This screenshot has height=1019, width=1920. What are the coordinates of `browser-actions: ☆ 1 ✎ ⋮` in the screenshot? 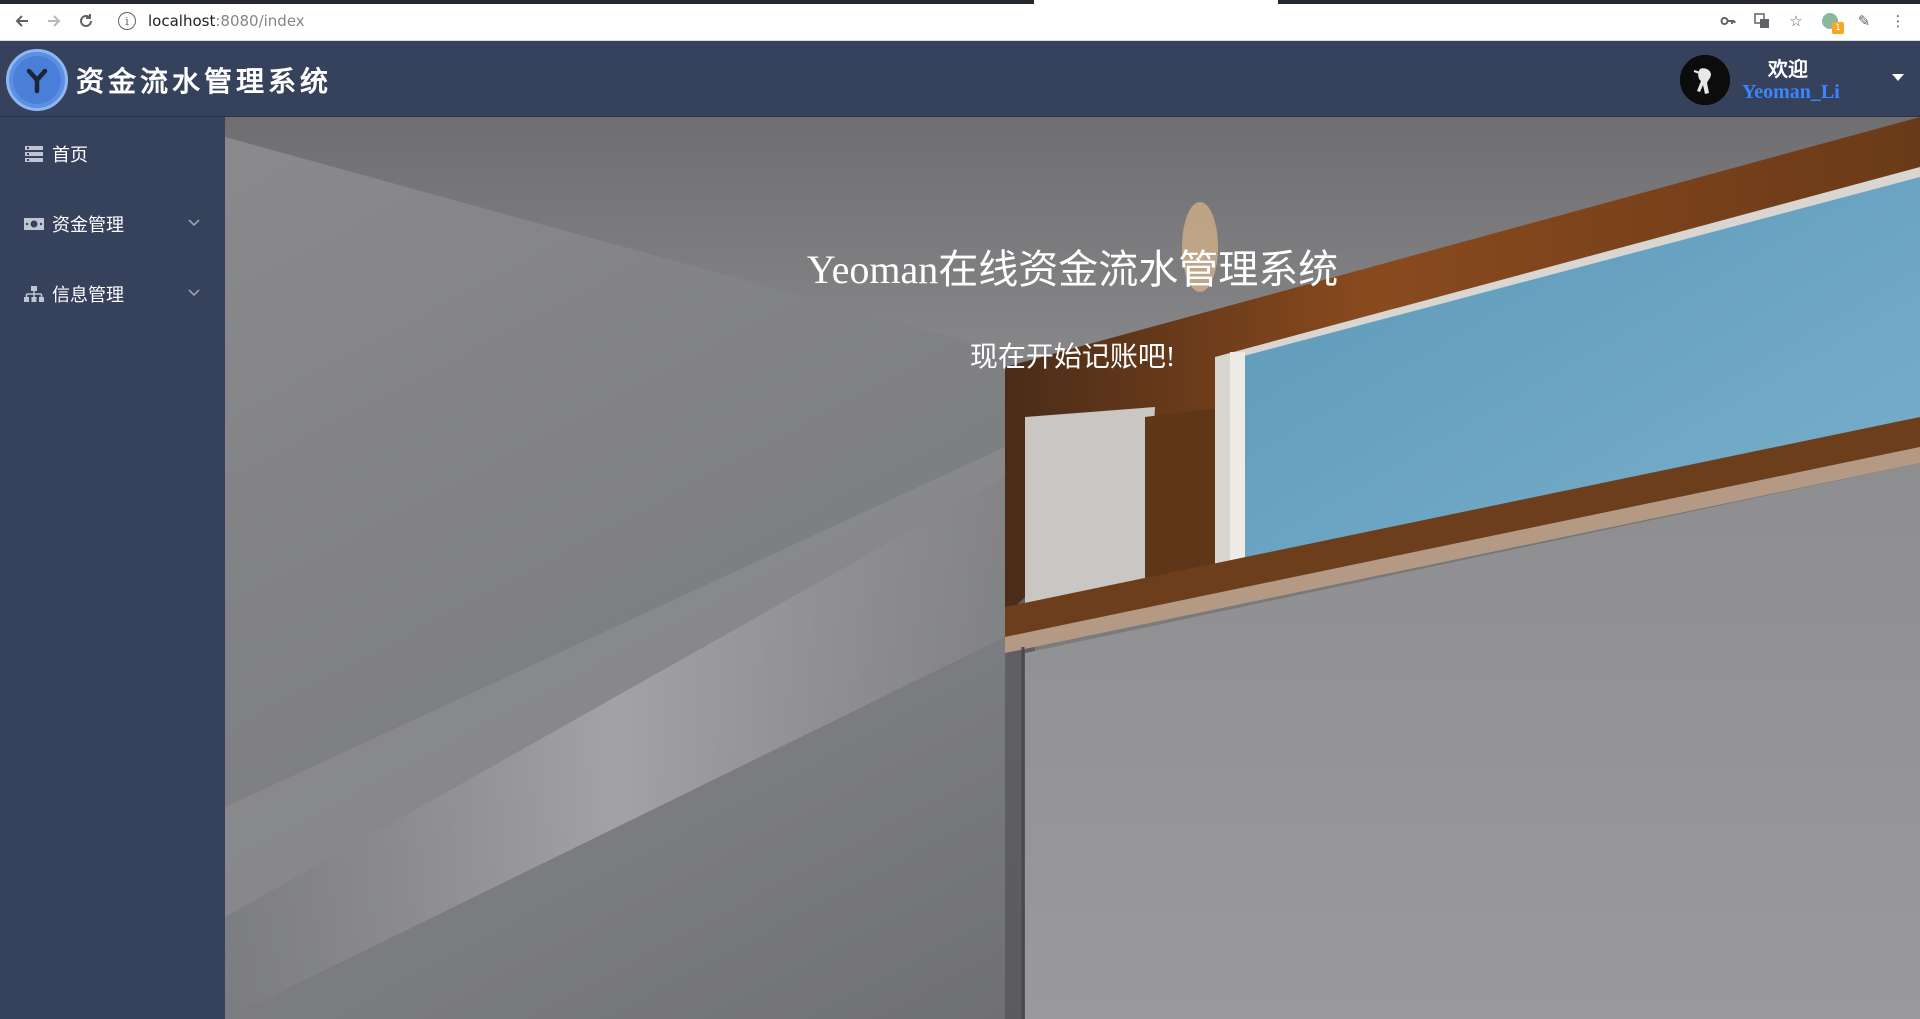 It's located at (1813, 21).